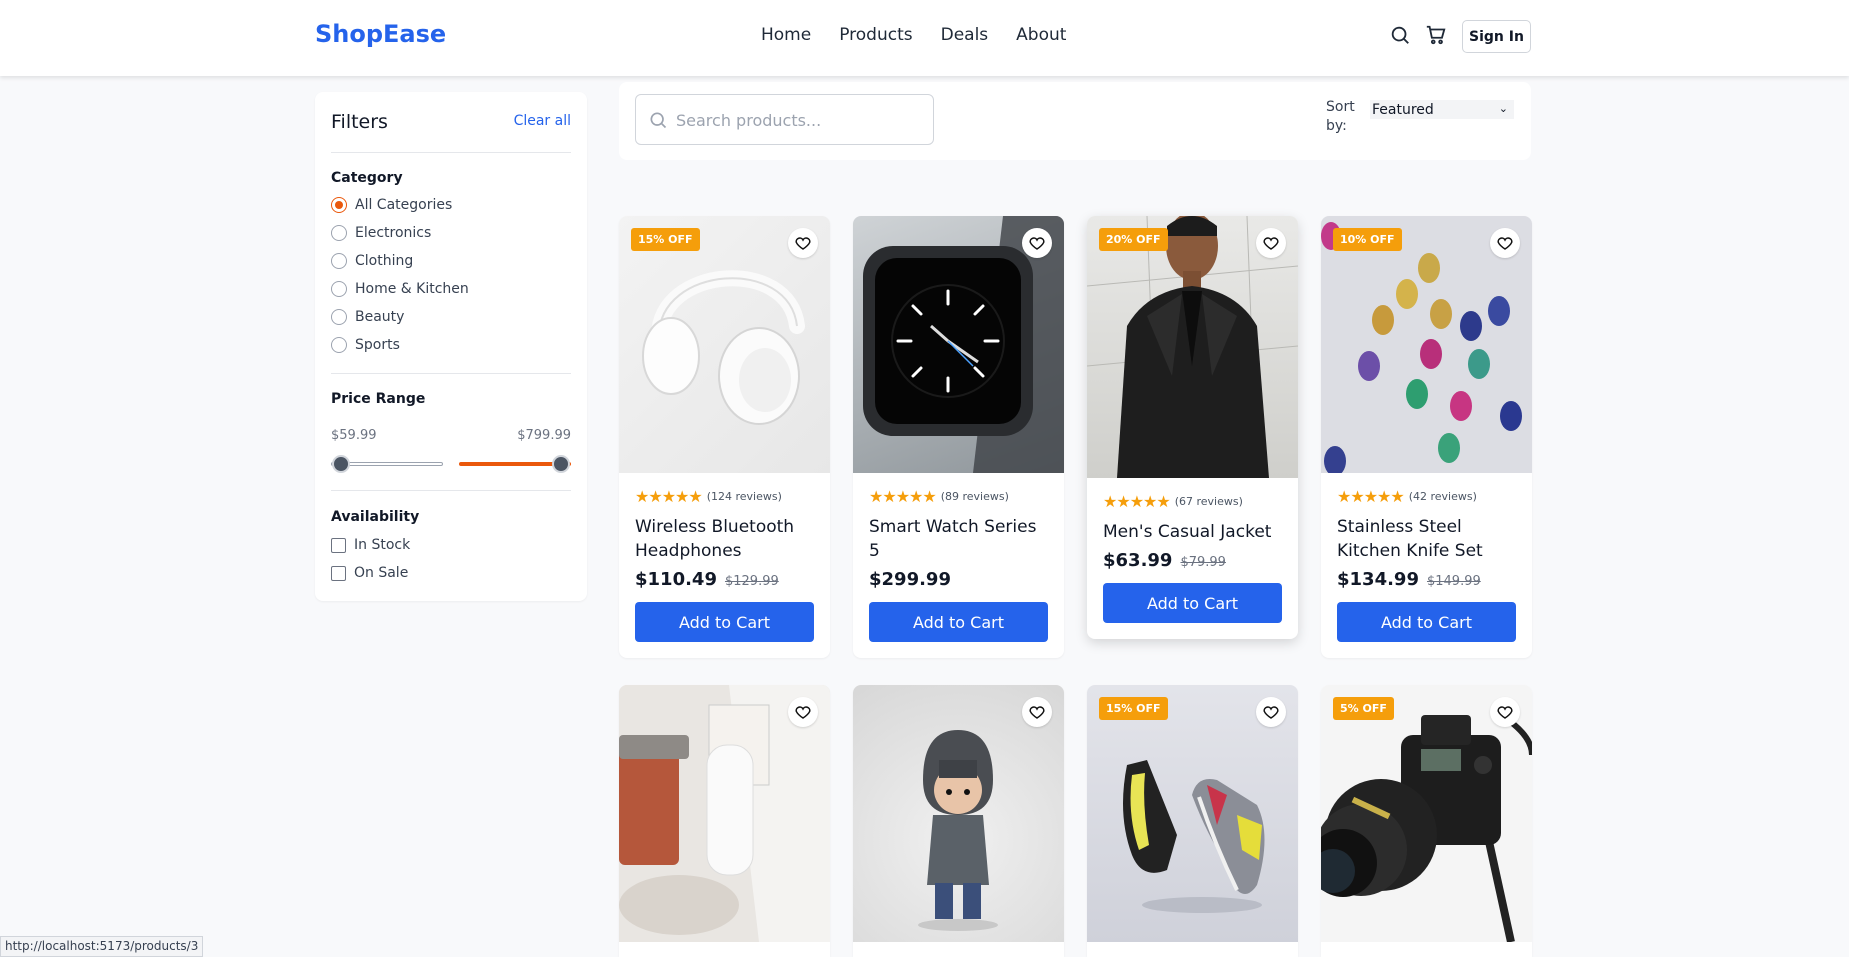  Describe the element at coordinates (341, 464) in the screenshot. I see `price-min-slider-thumb` at that location.